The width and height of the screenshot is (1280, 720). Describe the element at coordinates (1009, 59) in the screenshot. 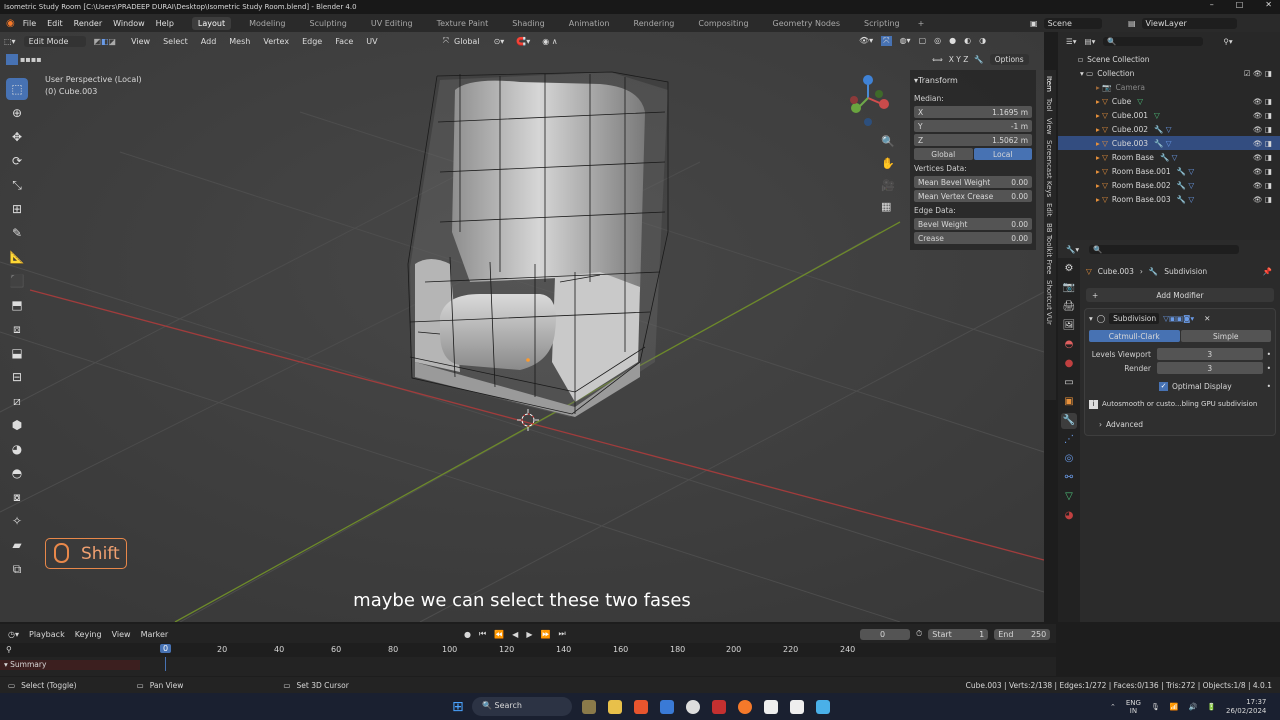

I see `options-dropdown: Options` at that location.